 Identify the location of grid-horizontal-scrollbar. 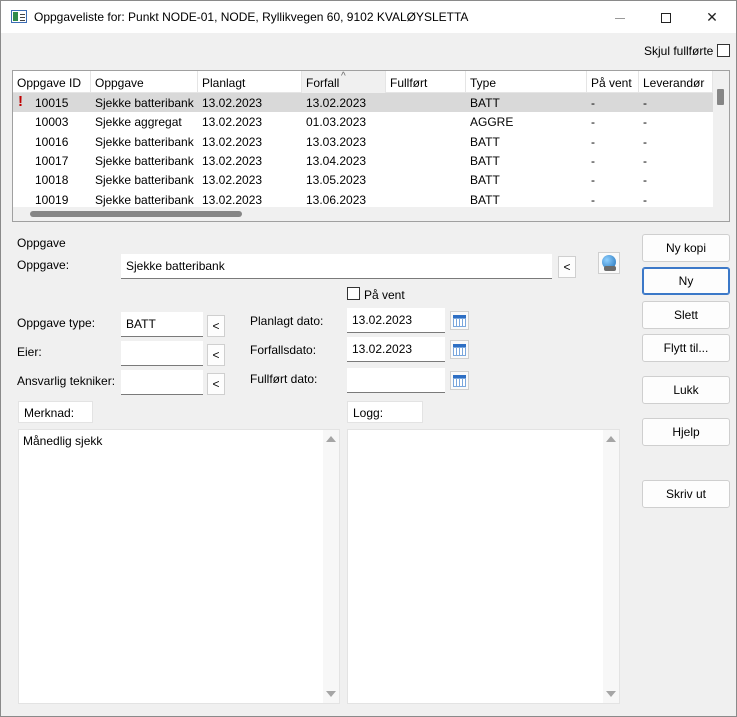
(363, 214).